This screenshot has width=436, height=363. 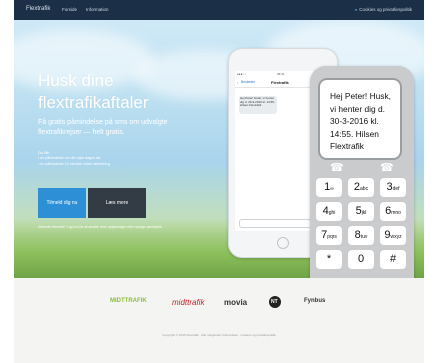 I want to click on headline-line-1: Husk dine, so click(x=76, y=80).